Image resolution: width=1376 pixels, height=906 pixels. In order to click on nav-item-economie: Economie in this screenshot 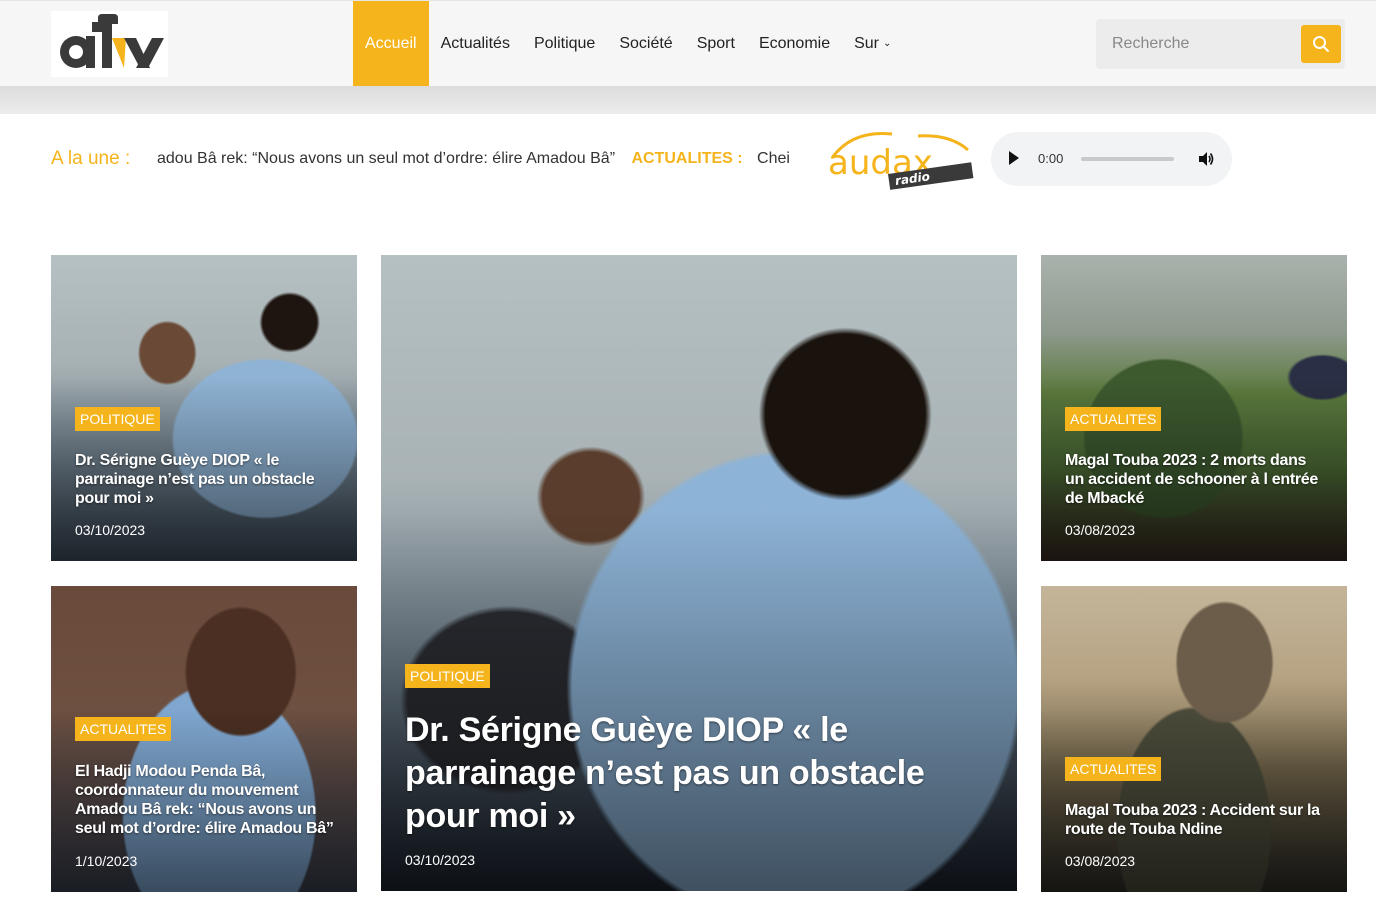, I will do `click(794, 43)`.